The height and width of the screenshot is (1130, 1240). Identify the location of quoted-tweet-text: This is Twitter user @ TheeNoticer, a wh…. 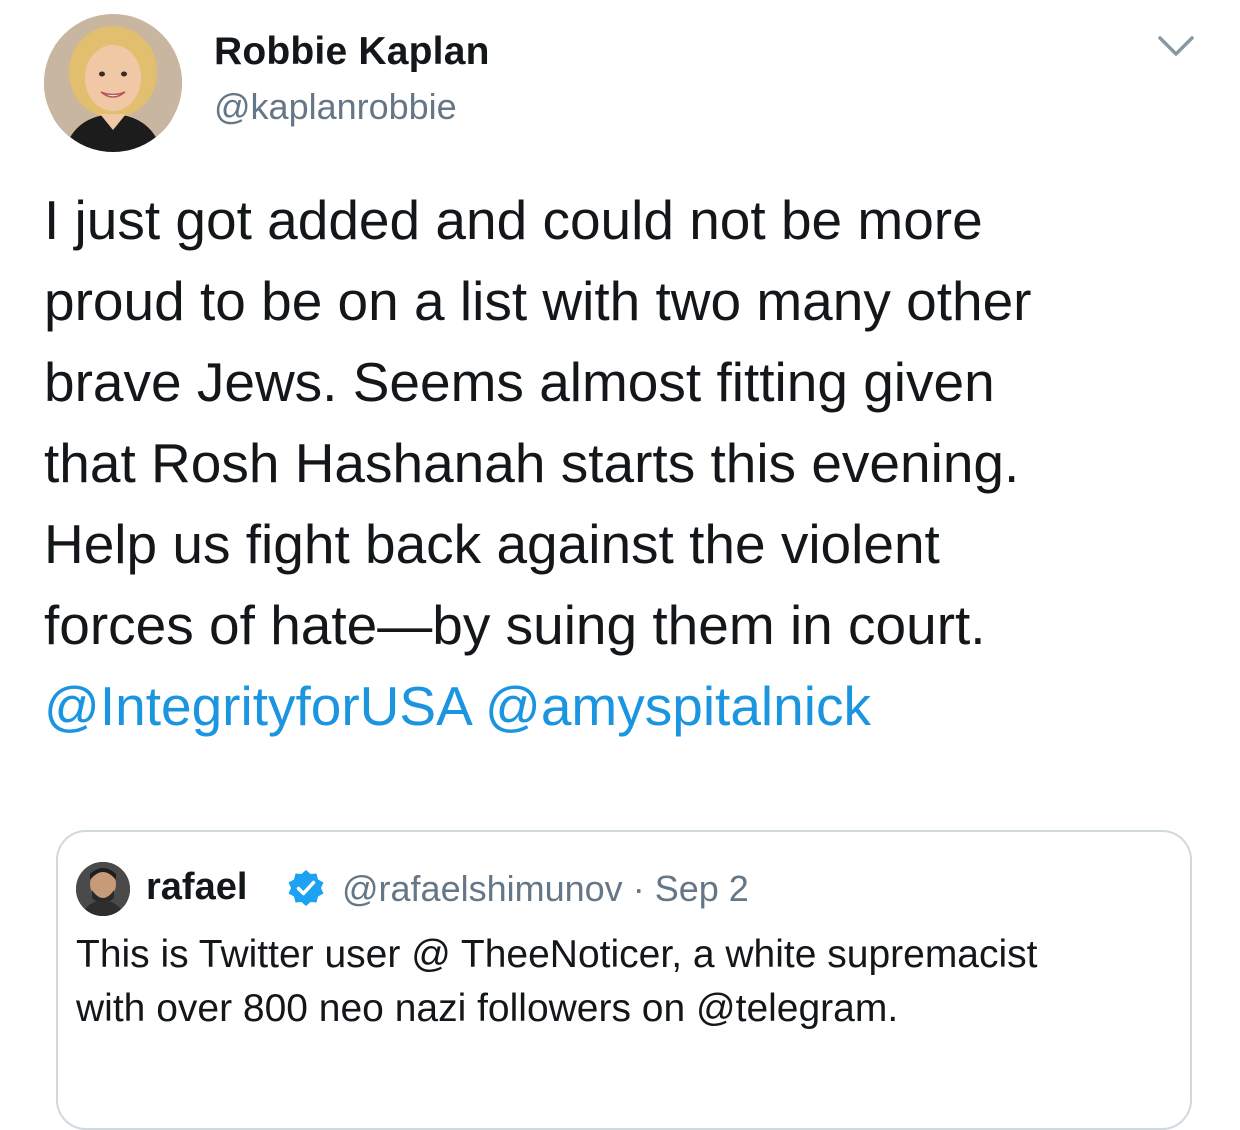
(557, 981).